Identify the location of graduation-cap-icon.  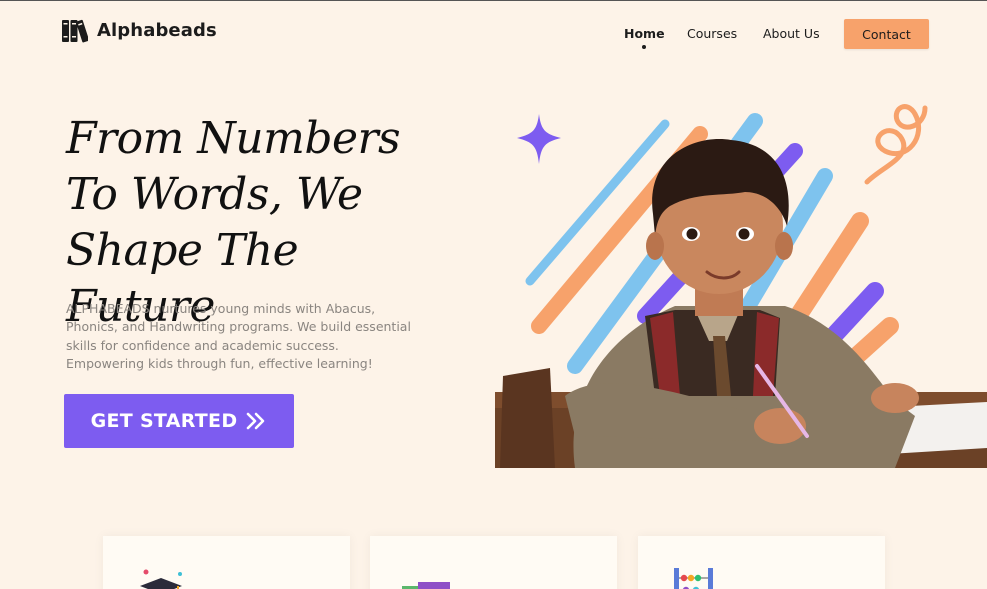
(161, 579).